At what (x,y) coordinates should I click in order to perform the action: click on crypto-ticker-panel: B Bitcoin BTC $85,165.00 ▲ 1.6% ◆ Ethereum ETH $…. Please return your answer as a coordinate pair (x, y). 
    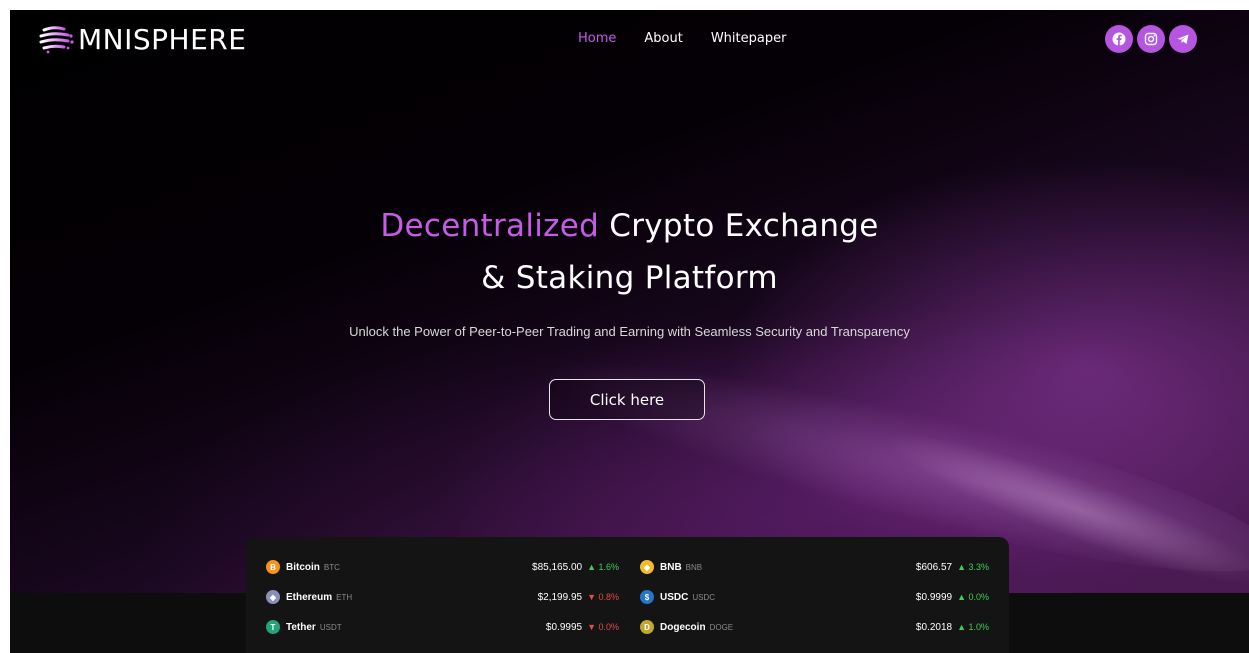
    Looking at the image, I should click on (627, 595).